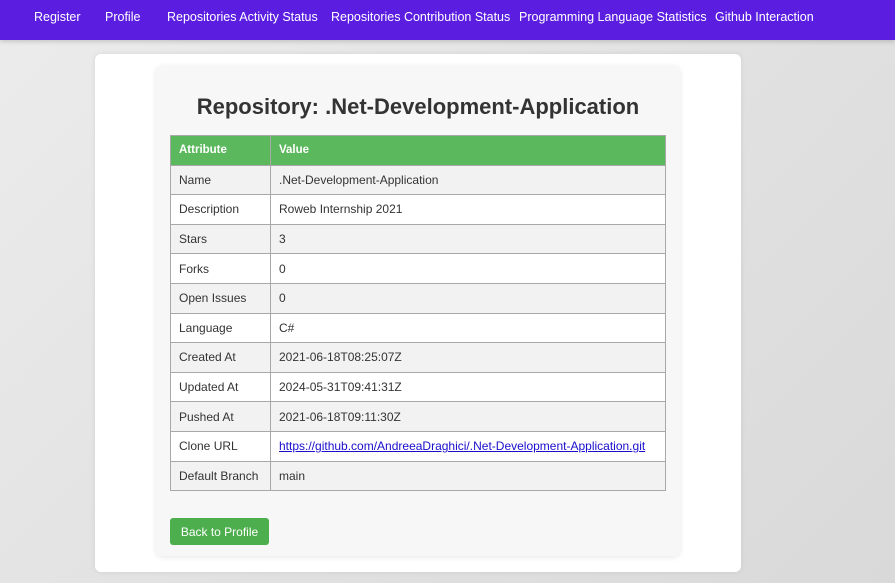  I want to click on description-value-cell: Roweb Internship 2021, so click(468, 209).